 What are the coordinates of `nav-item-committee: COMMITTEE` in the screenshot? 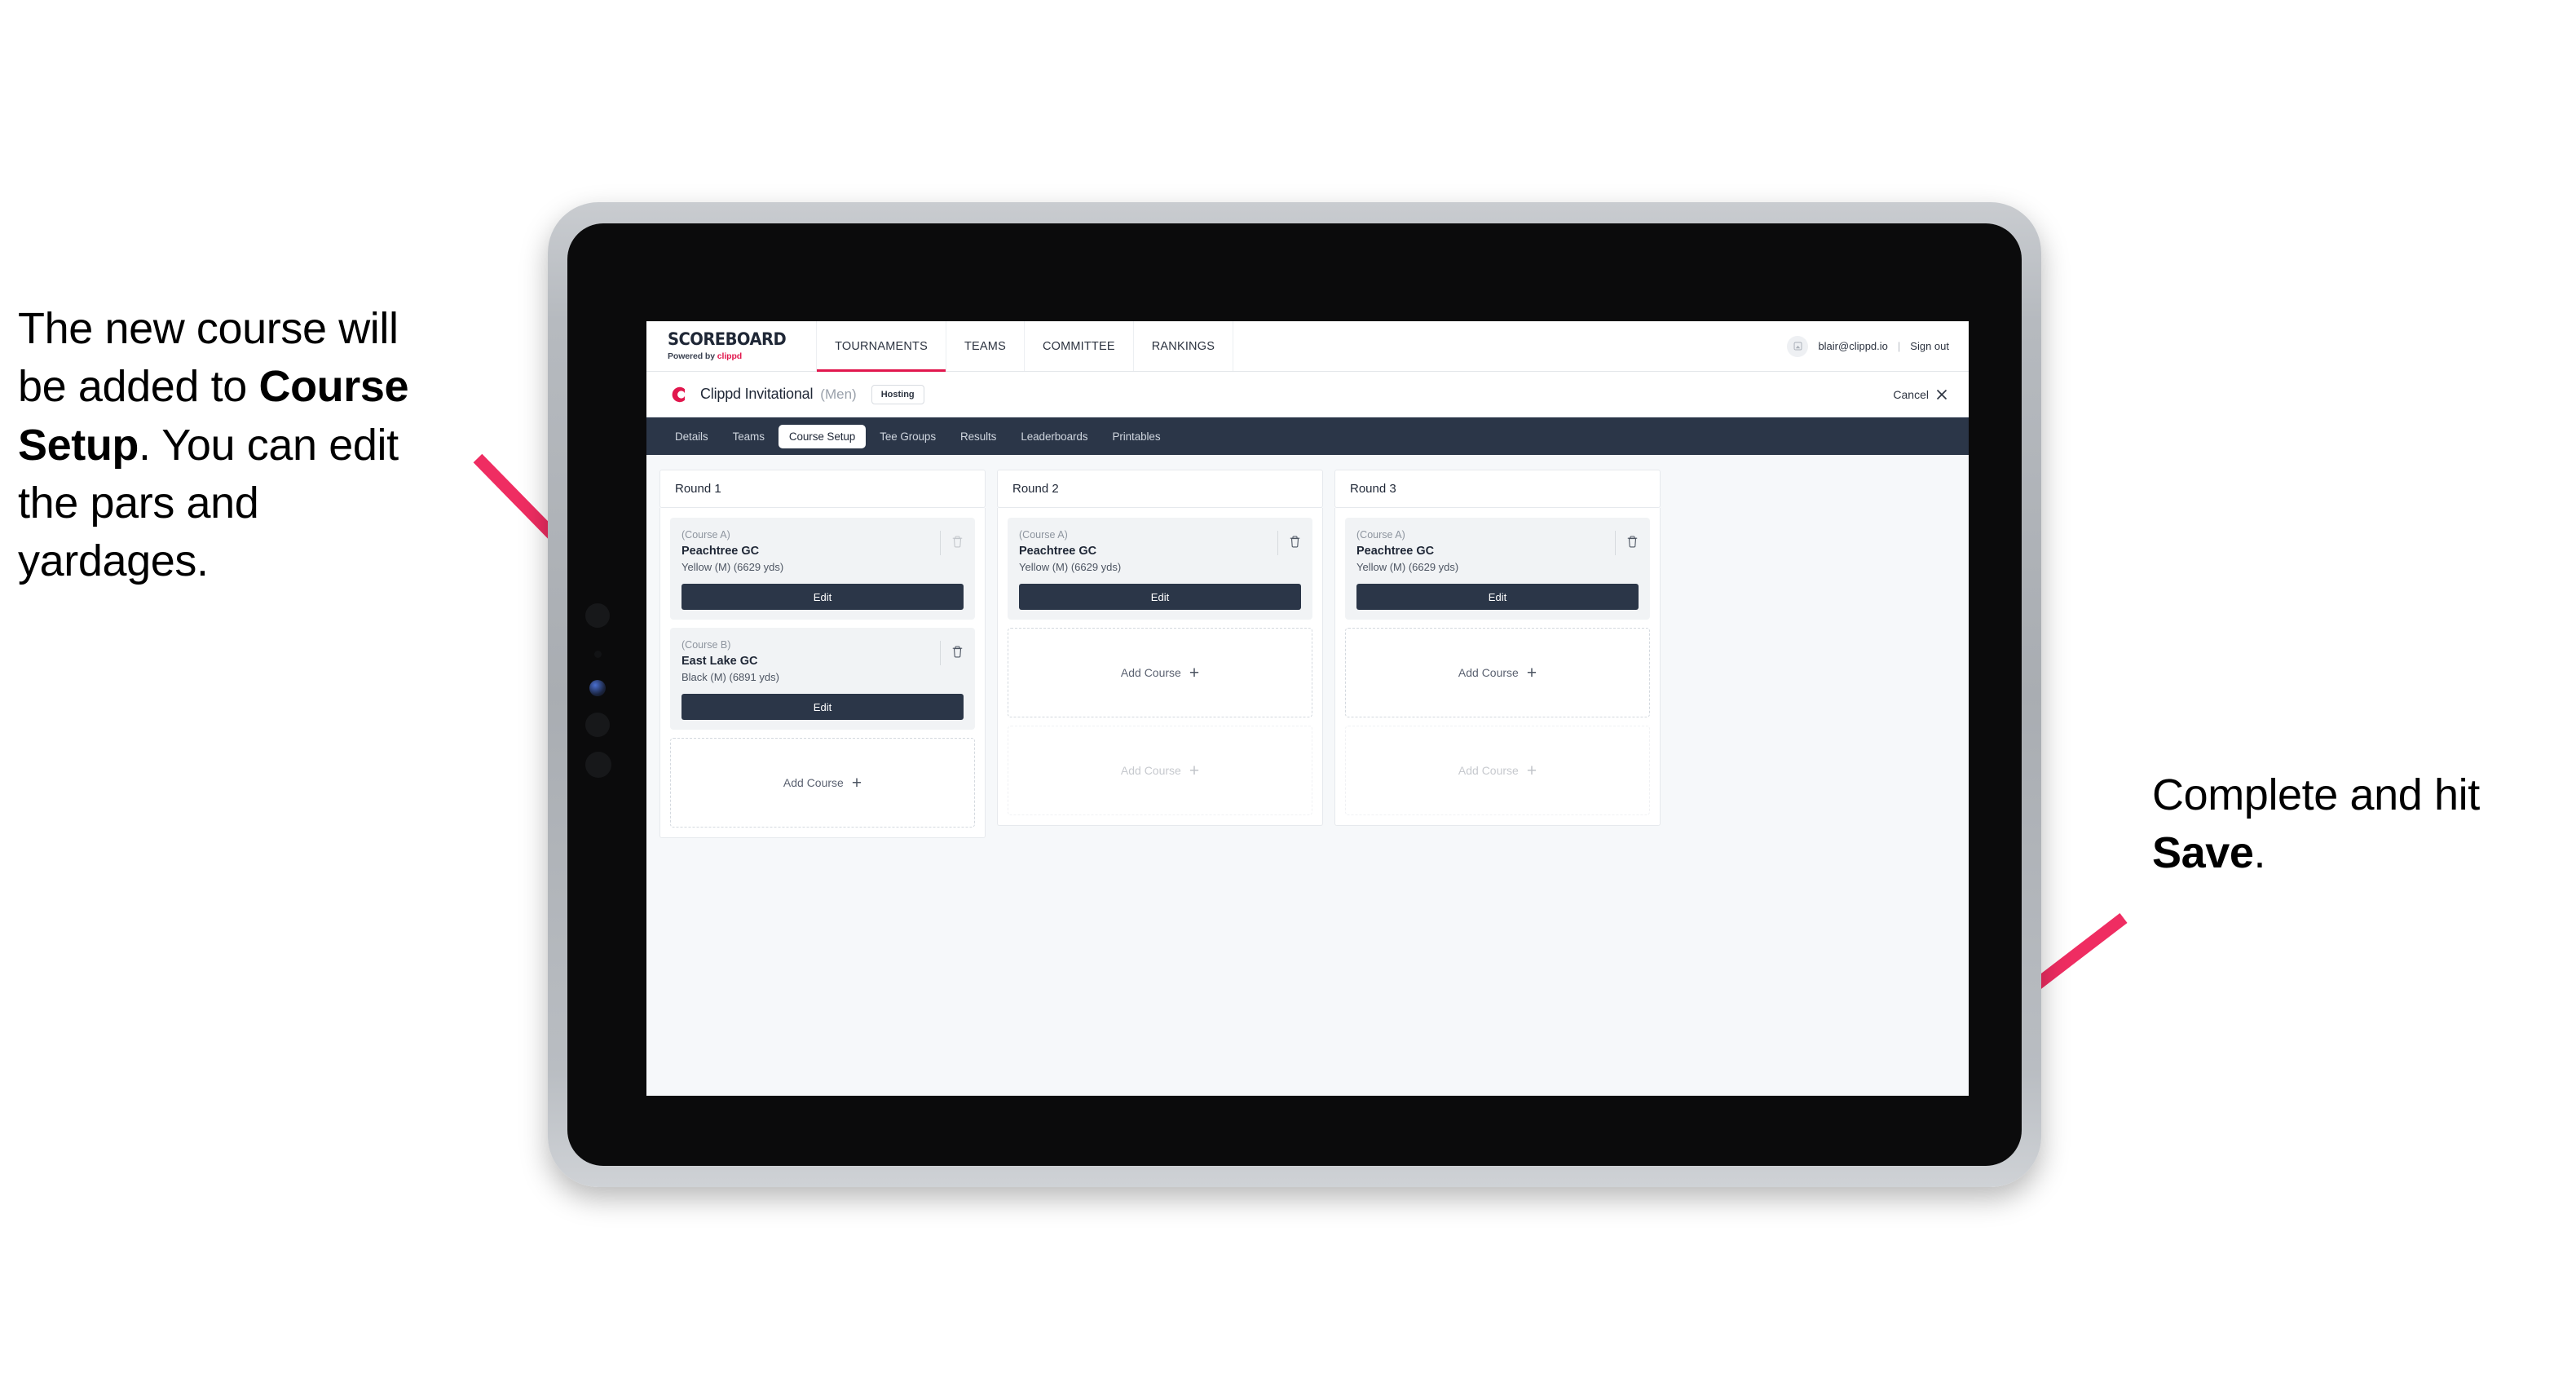 It's located at (1078, 346).